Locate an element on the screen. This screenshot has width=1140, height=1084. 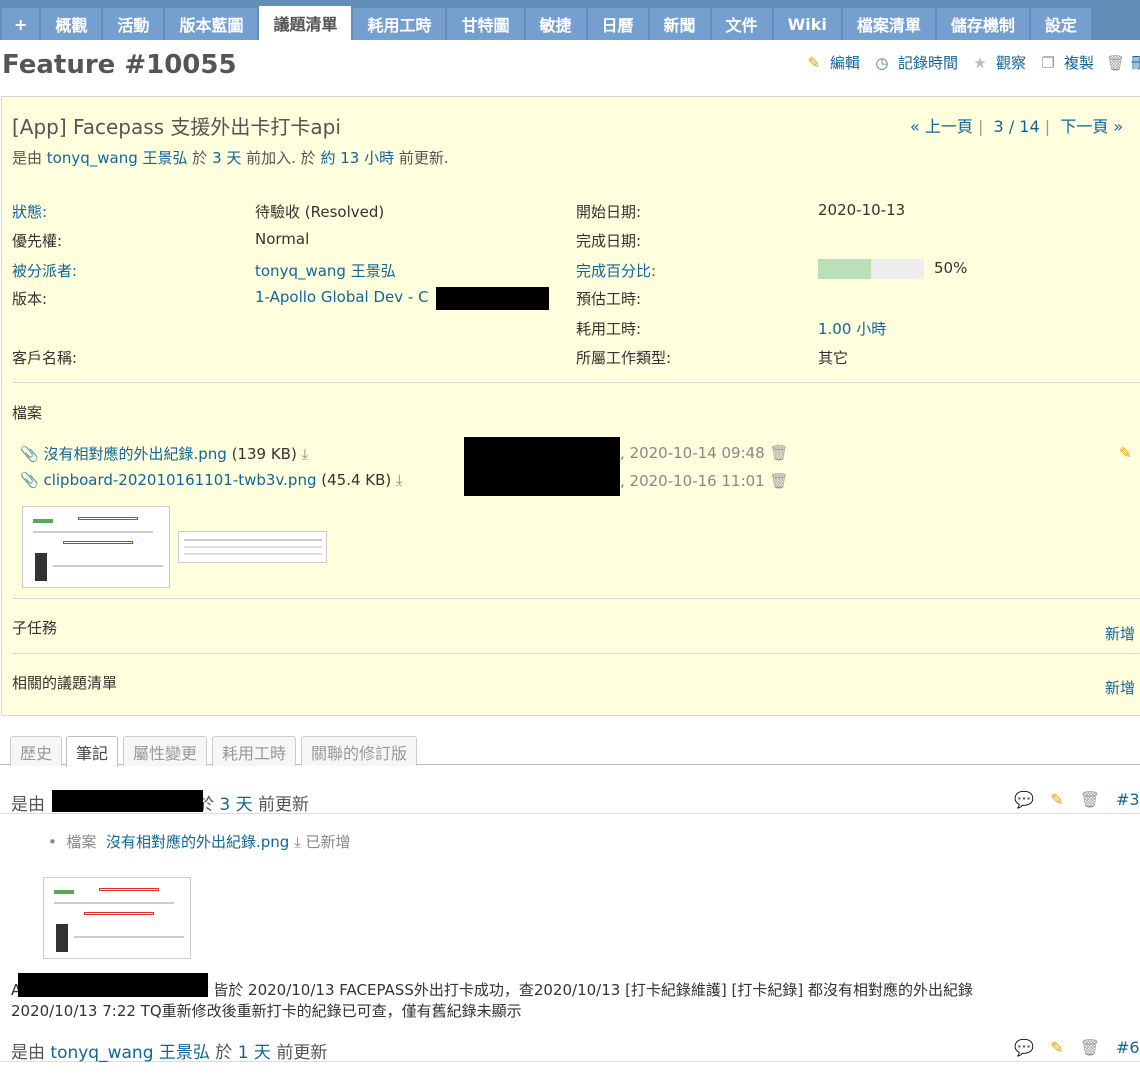
position-link: 3 / 14 is located at coordinates (1017, 126).